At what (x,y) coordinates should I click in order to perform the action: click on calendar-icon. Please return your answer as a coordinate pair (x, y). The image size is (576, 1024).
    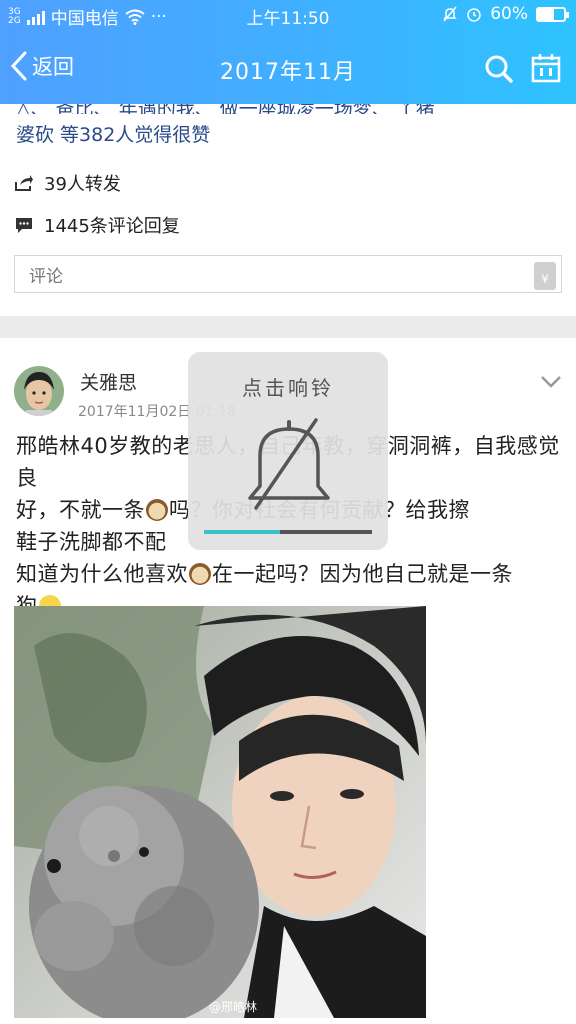
    Looking at the image, I should click on (546, 68).